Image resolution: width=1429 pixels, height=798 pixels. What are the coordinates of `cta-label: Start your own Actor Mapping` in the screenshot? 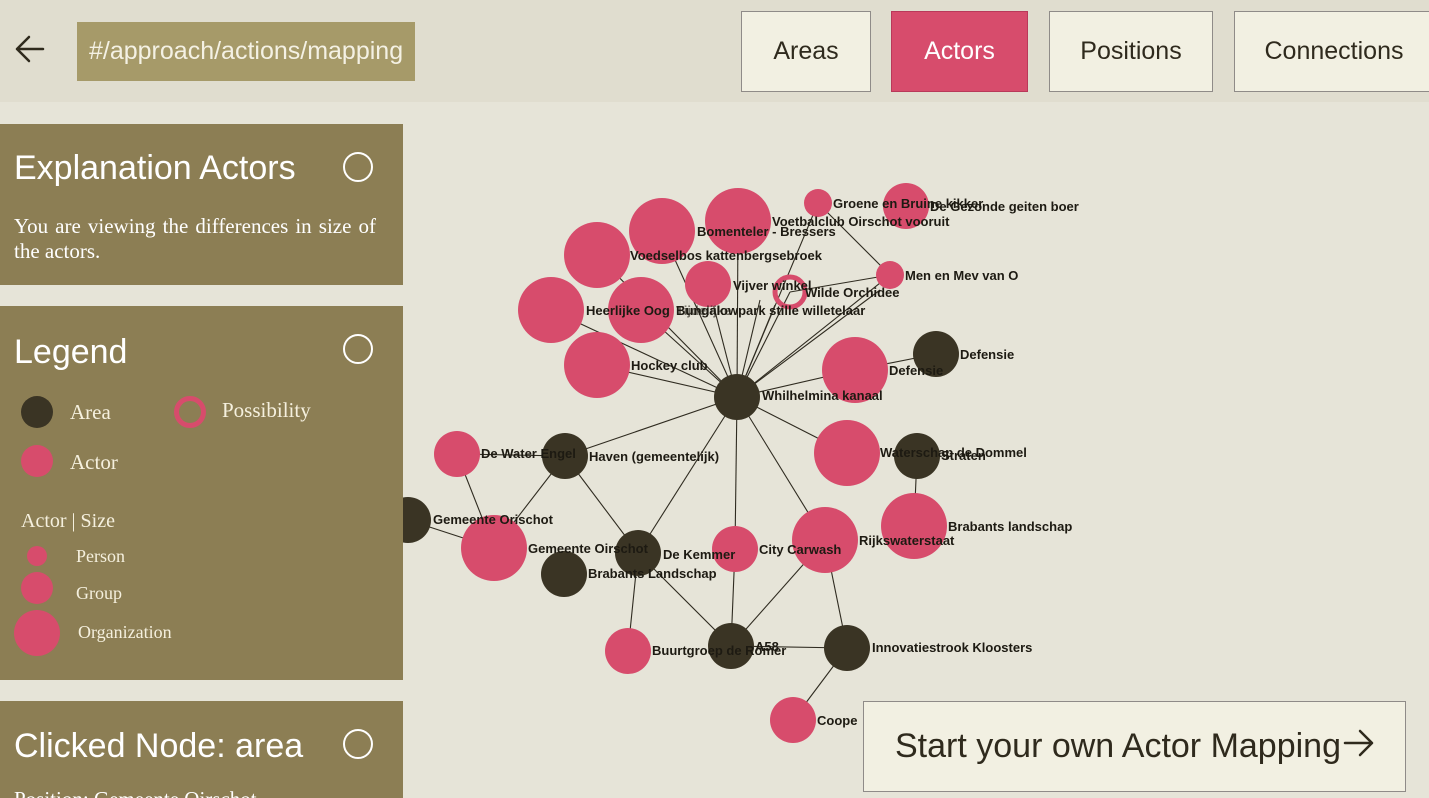 It's located at (1118, 746).